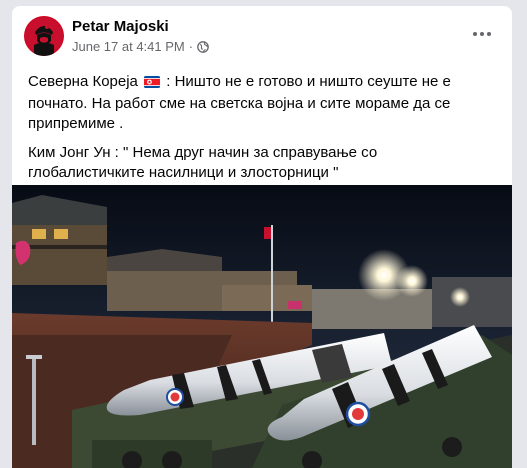 The width and height of the screenshot is (527, 468). Describe the element at coordinates (83, 81) in the screenshot. I see `paragraph-1-start: Северна Кореја` at that location.